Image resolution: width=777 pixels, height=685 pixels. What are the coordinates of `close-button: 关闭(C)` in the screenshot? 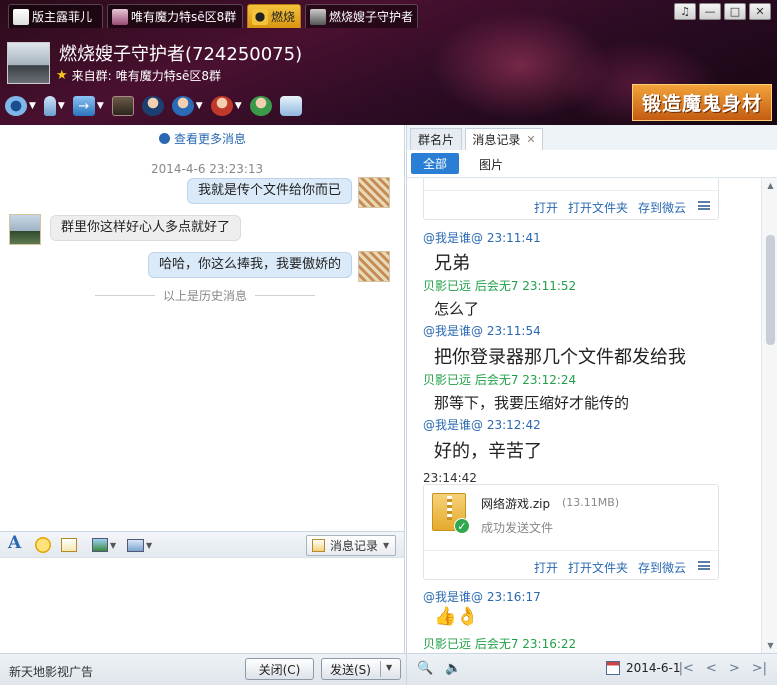 It's located at (279, 669).